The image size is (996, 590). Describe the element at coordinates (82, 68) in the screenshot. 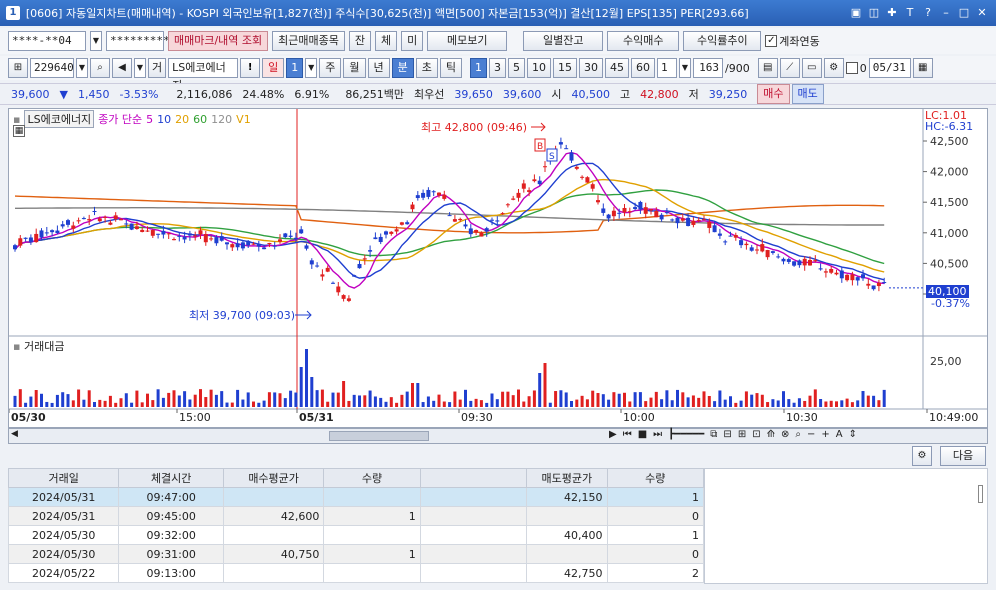

I see `code-dropdown-icon: ▼` at that location.